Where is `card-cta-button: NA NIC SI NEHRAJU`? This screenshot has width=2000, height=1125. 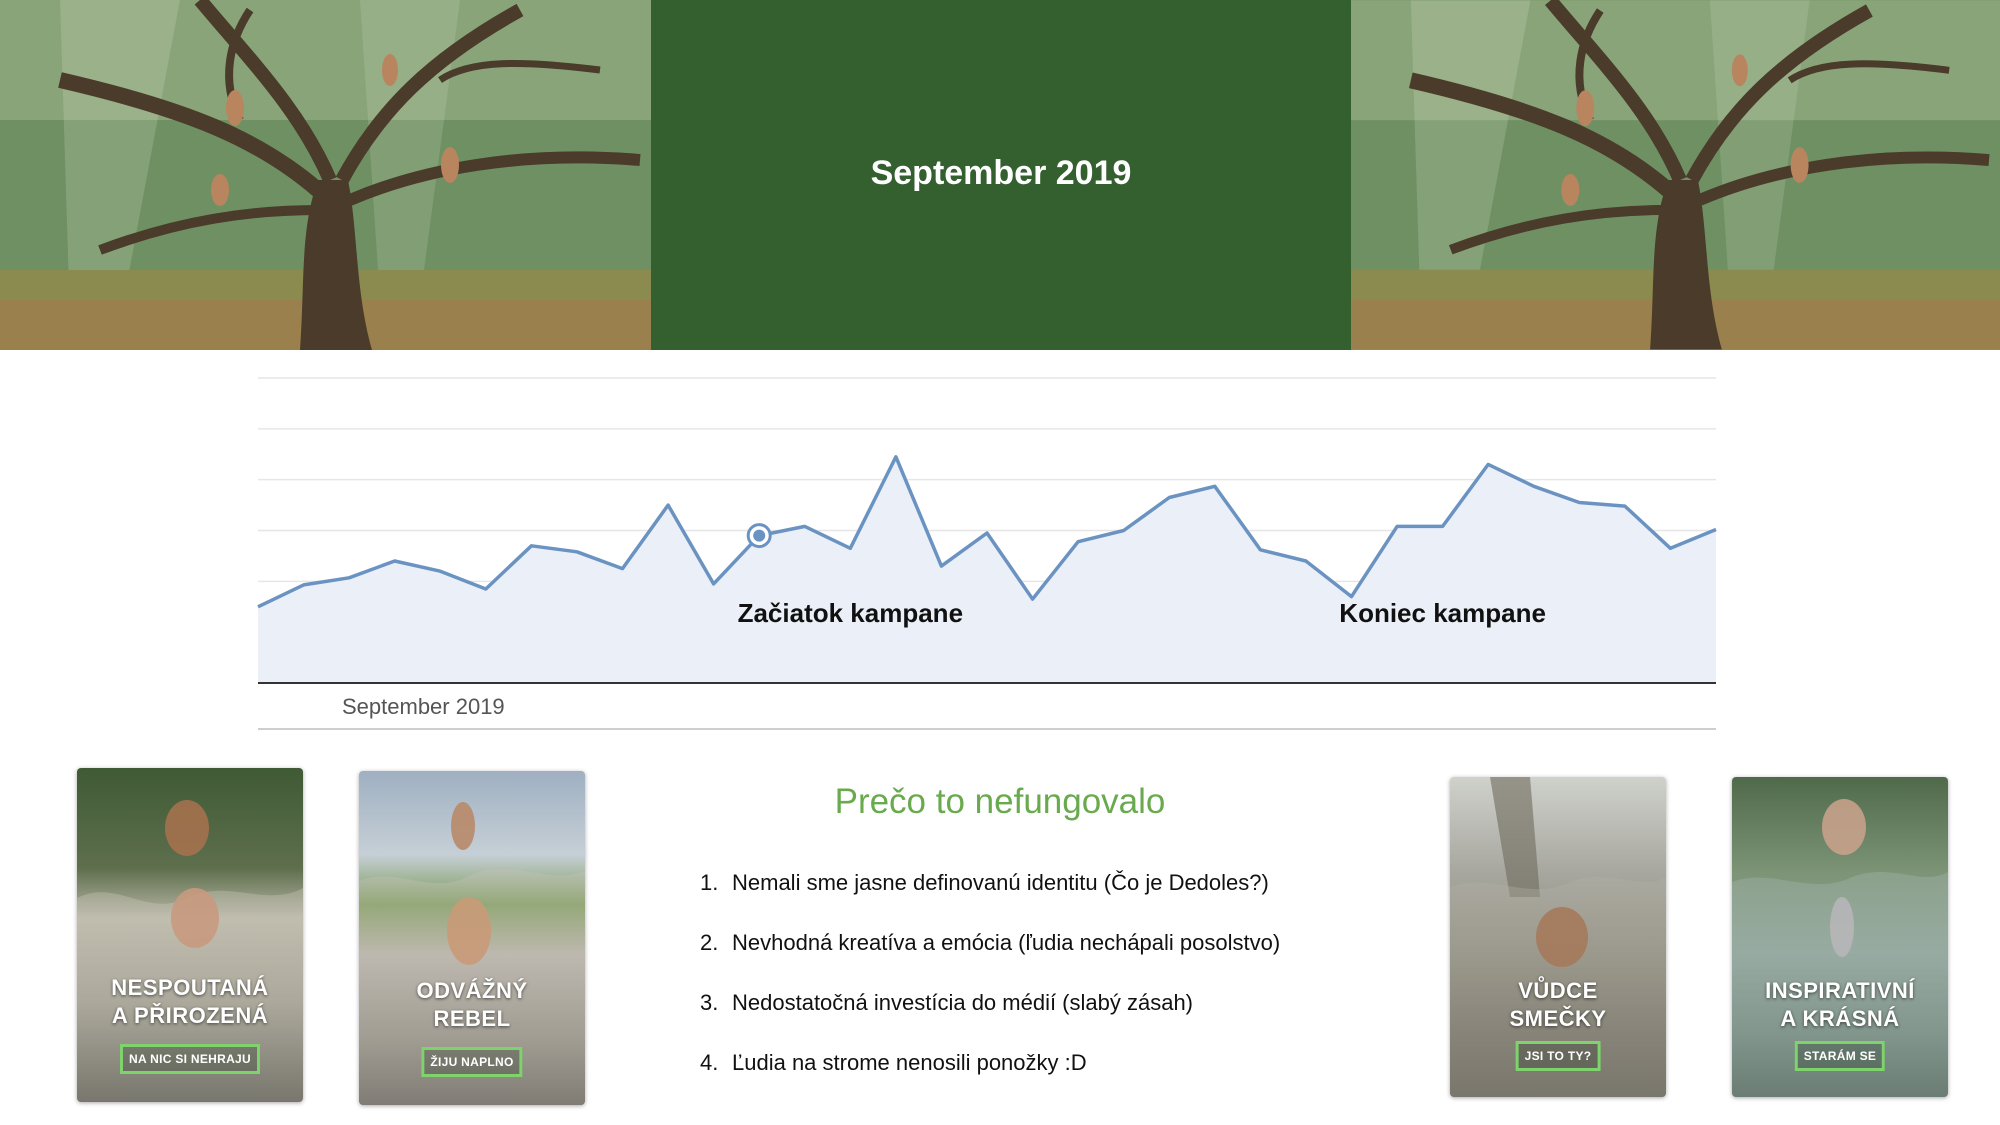
card-cta-button: NA NIC SI NEHRAJU is located at coordinates (190, 1059).